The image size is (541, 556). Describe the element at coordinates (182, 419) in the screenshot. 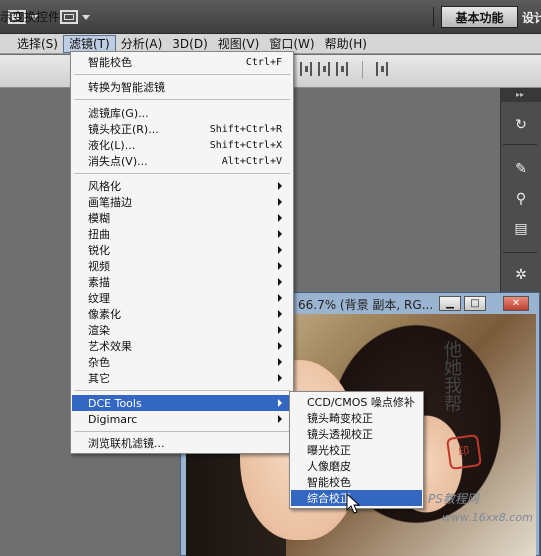

I see `menu-item-digimarc: Digimarc` at that location.